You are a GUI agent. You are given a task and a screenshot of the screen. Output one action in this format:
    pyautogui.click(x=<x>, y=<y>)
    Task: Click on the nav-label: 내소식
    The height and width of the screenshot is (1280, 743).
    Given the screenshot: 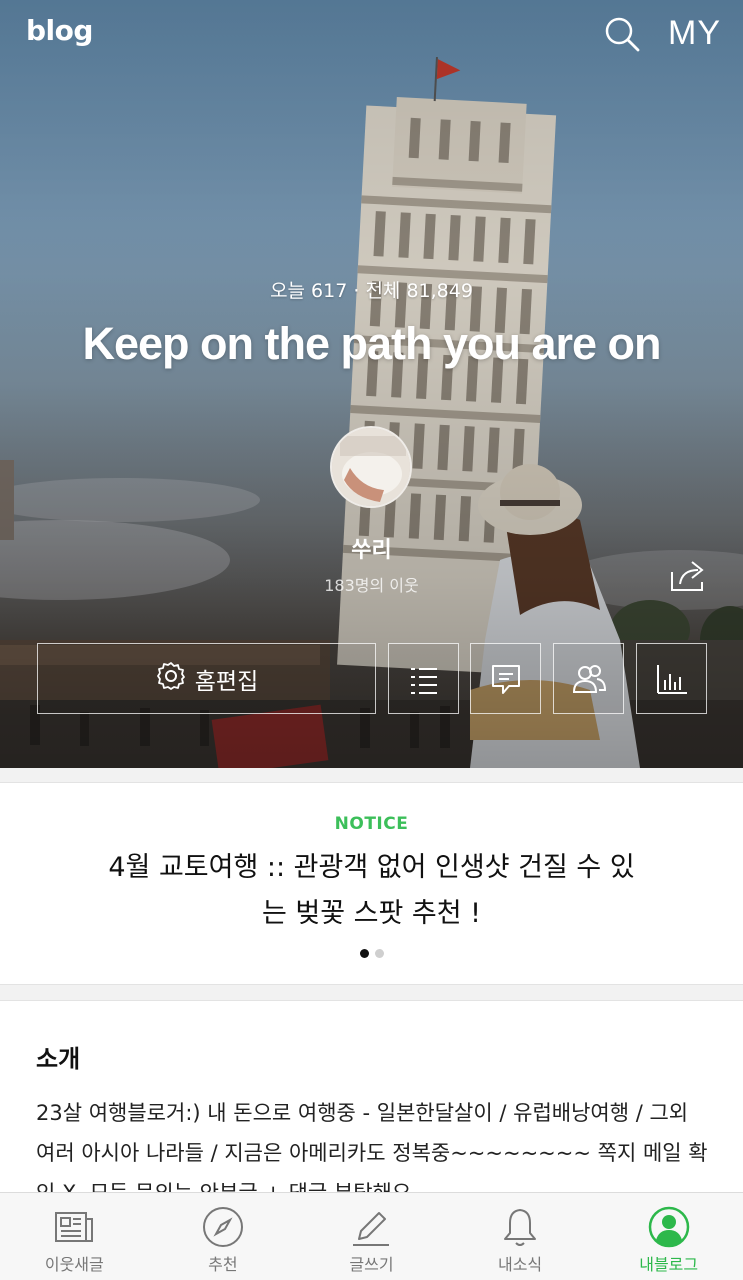 What is the action you would take?
    pyautogui.click(x=520, y=1264)
    